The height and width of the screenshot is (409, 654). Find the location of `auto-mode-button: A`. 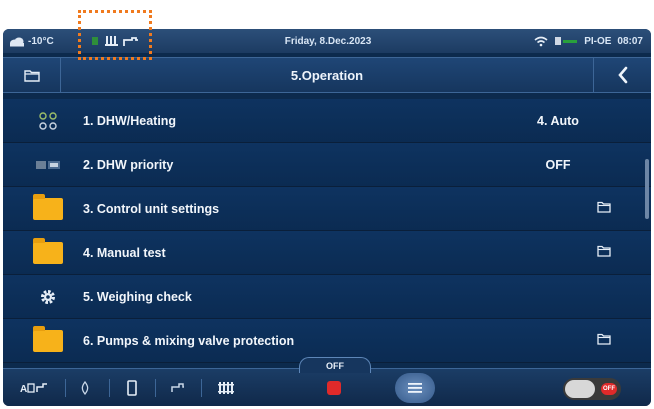

auto-mode-button: A is located at coordinates (37, 388).